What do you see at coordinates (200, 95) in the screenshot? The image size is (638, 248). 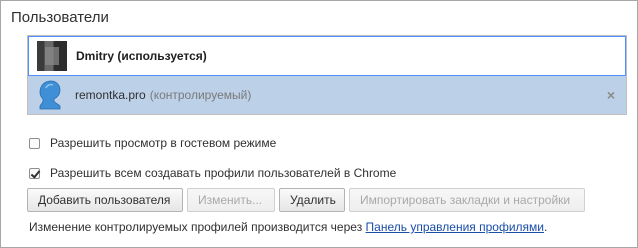 I see `user-status: (контролируемый)` at bounding box center [200, 95].